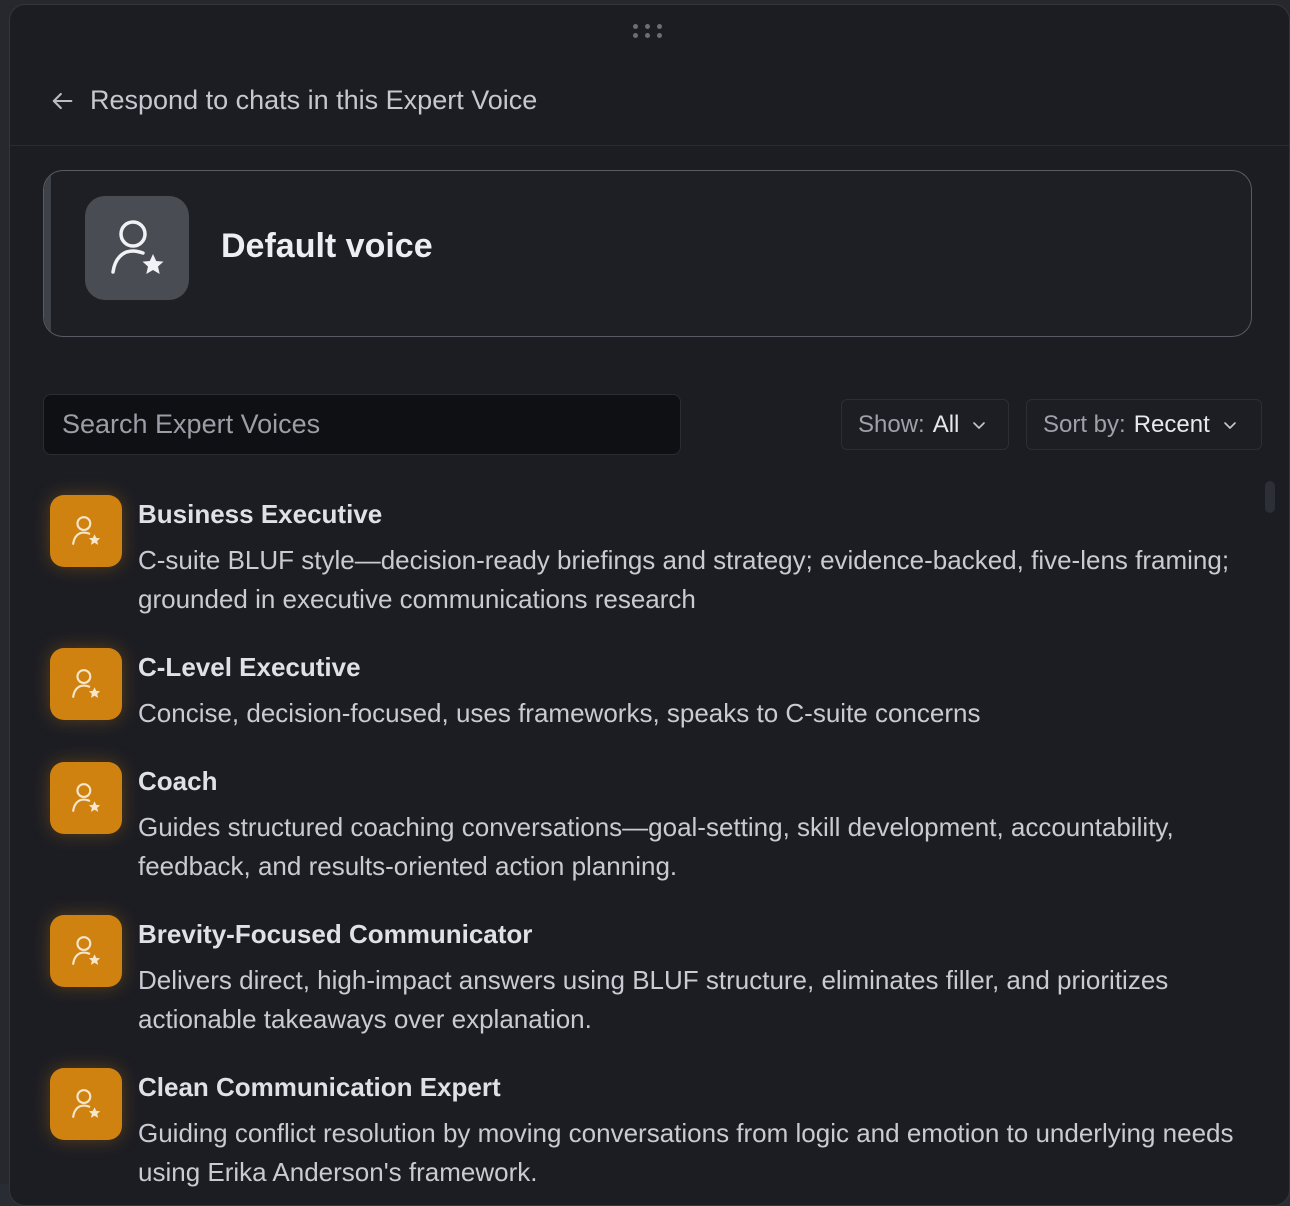  I want to click on scrollbar-thumb, so click(1270, 497).